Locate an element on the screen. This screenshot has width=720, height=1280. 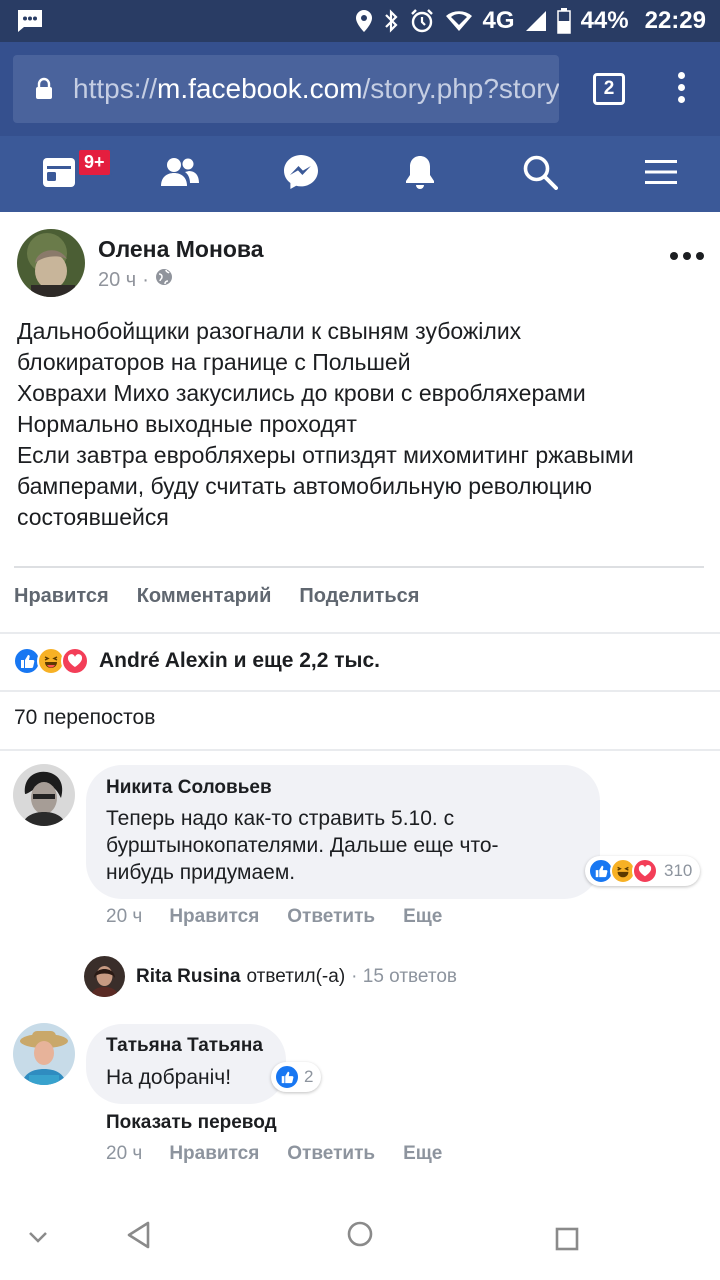
reaction-count: 310 is located at coordinates (678, 870).